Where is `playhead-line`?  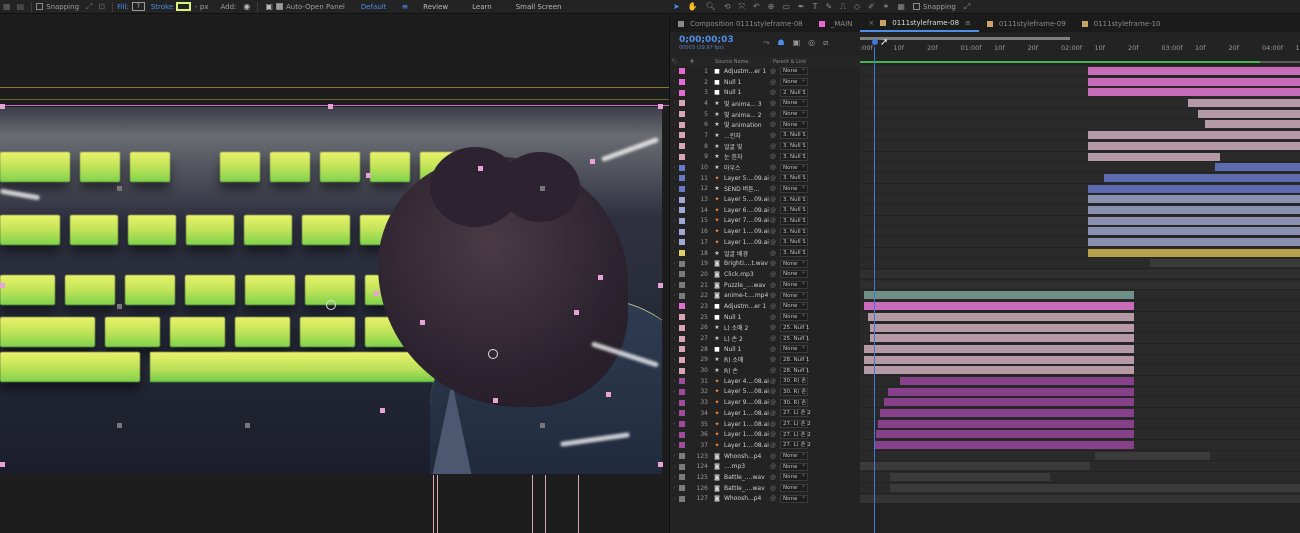
playhead-line is located at coordinates (874, 290).